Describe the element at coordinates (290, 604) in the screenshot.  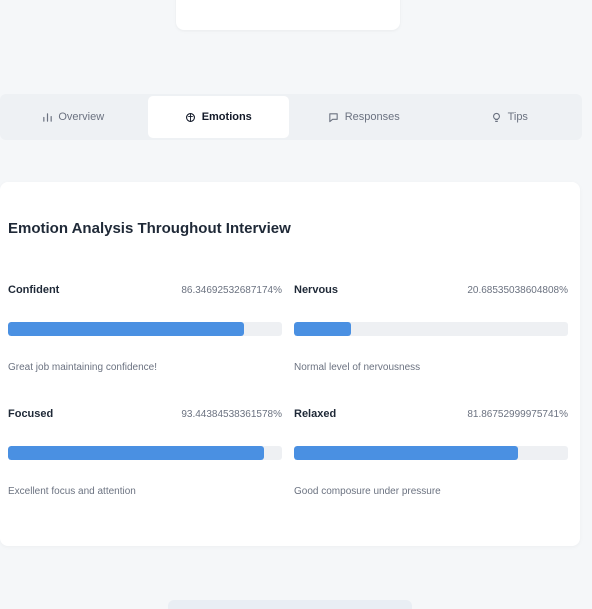
I see `footer-button` at that location.